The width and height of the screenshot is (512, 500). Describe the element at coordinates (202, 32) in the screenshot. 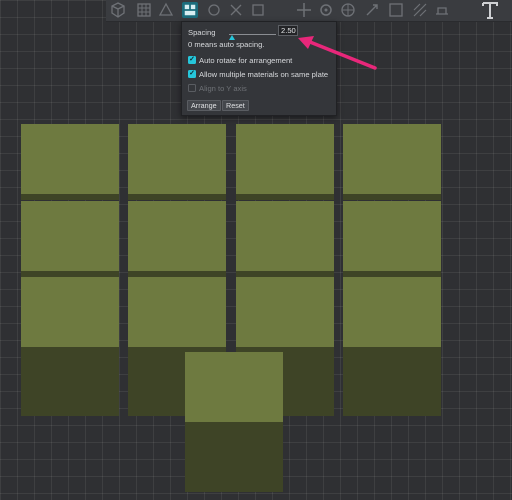

I see `spacing-label: Spacing` at that location.